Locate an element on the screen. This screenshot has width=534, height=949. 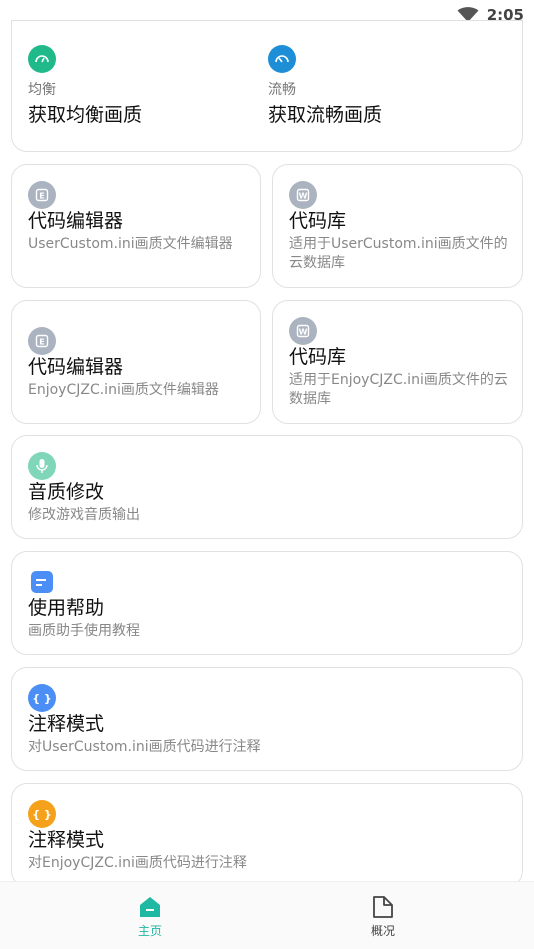
nav-overview: 概况 is located at coordinates (383, 916).